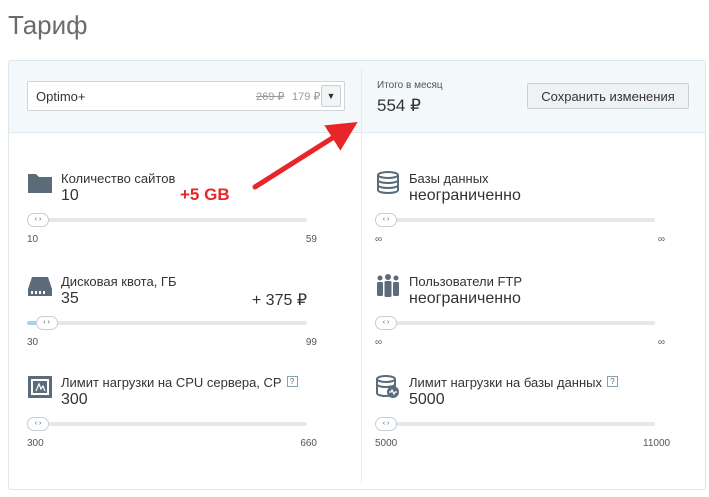 The height and width of the screenshot is (497, 709). What do you see at coordinates (205, 194) in the screenshot?
I see `annotation-label: +5 GB` at bounding box center [205, 194].